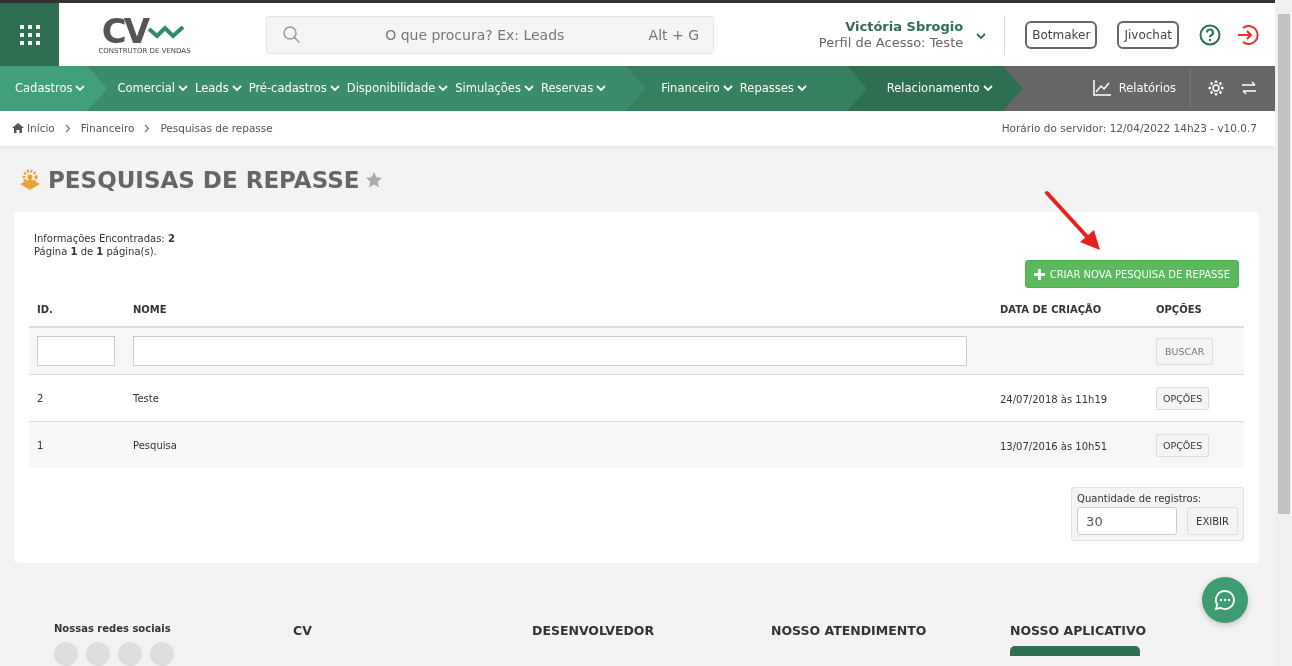  I want to click on breadcrumb-link: Início, so click(41, 128).